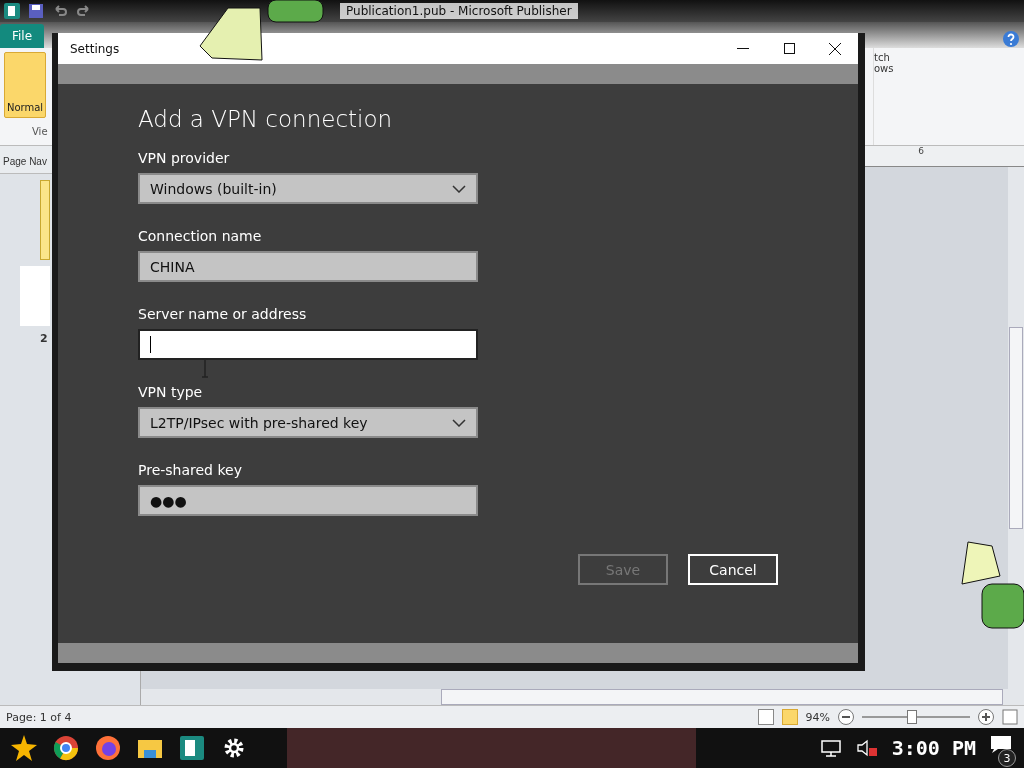 The image size is (1024, 768). Describe the element at coordinates (60, 11) in the screenshot. I see `undo-icon` at that location.